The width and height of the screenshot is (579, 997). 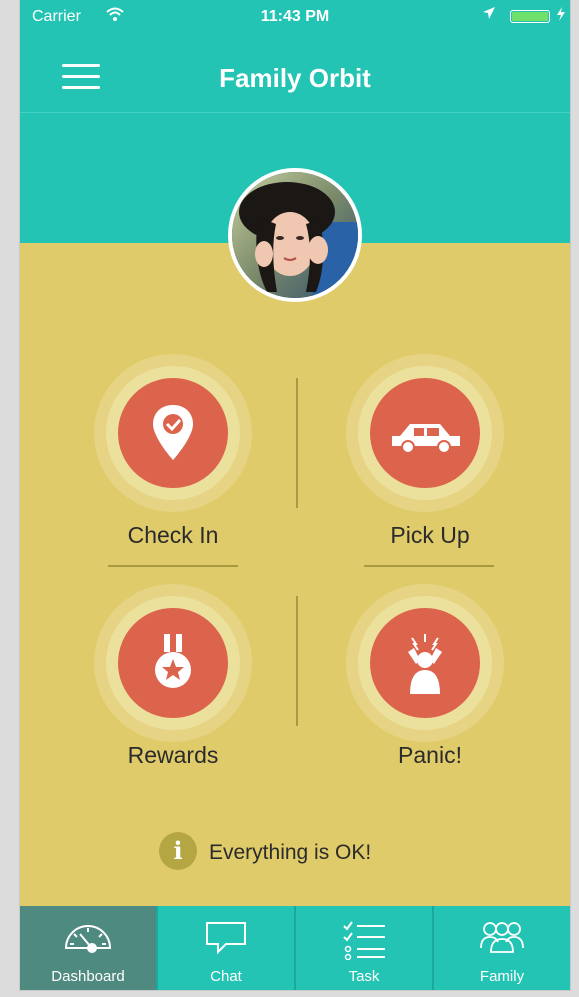 What do you see at coordinates (88, 976) in the screenshot?
I see `tab-dashboard-label: Dashboard` at bounding box center [88, 976].